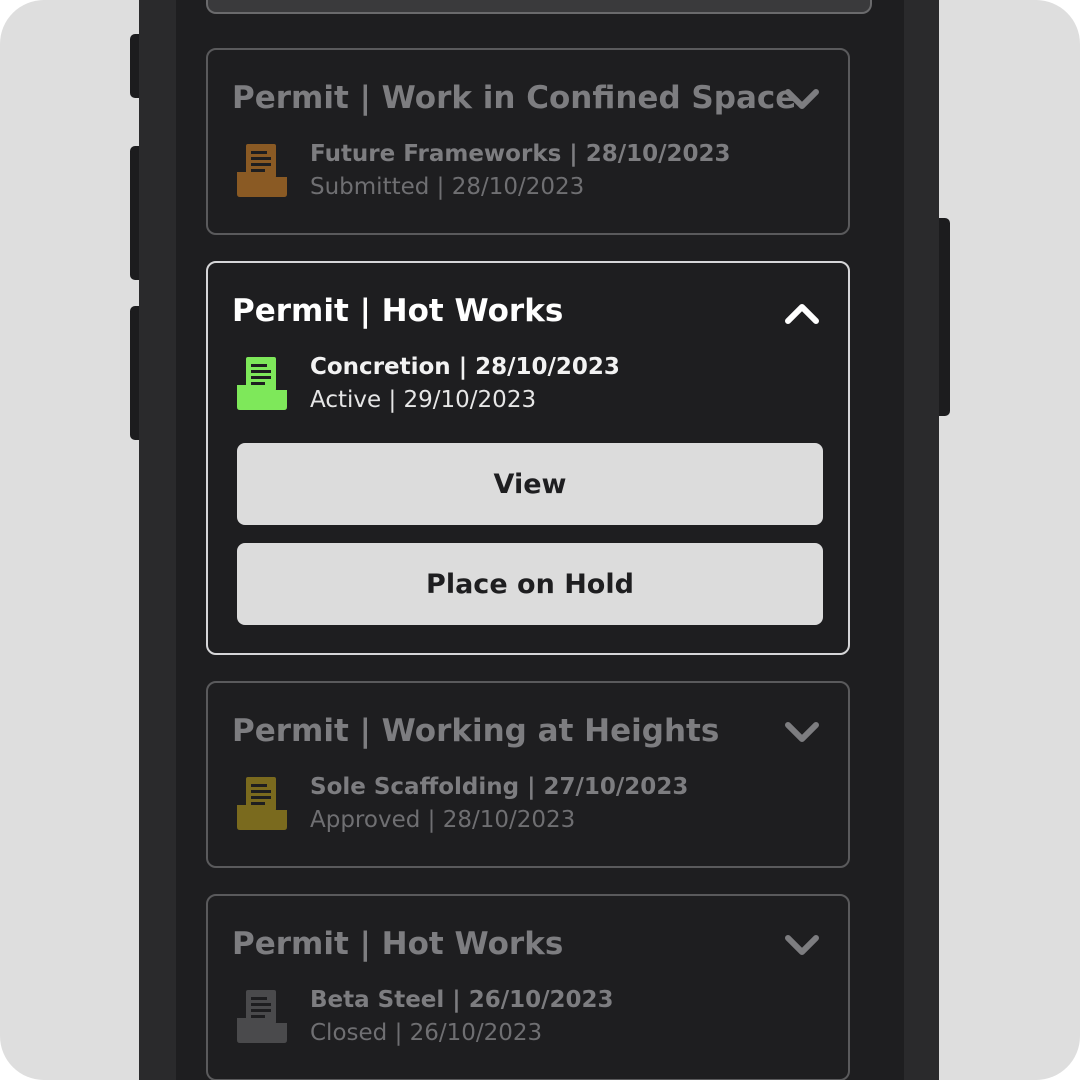 The image size is (1080, 1080). I want to click on permit-company-date: Future Frameworks | 28/10/2023, so click(520, 154).